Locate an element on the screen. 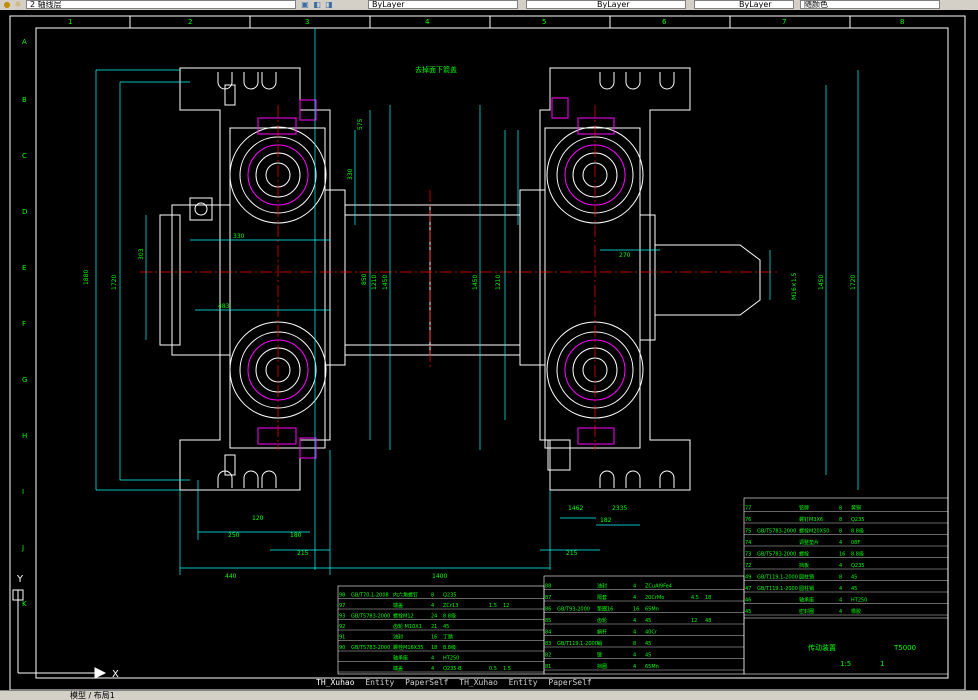 This screenshot has width=978, height=700. linetype-dropdown: ByLayer is located at coordinates (606, 4).